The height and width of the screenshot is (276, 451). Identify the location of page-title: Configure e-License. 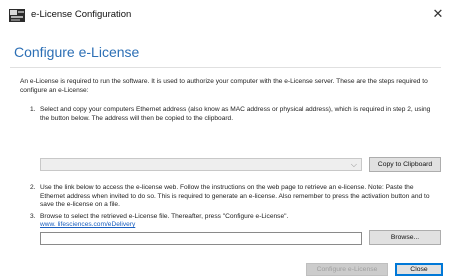
(77, 52).